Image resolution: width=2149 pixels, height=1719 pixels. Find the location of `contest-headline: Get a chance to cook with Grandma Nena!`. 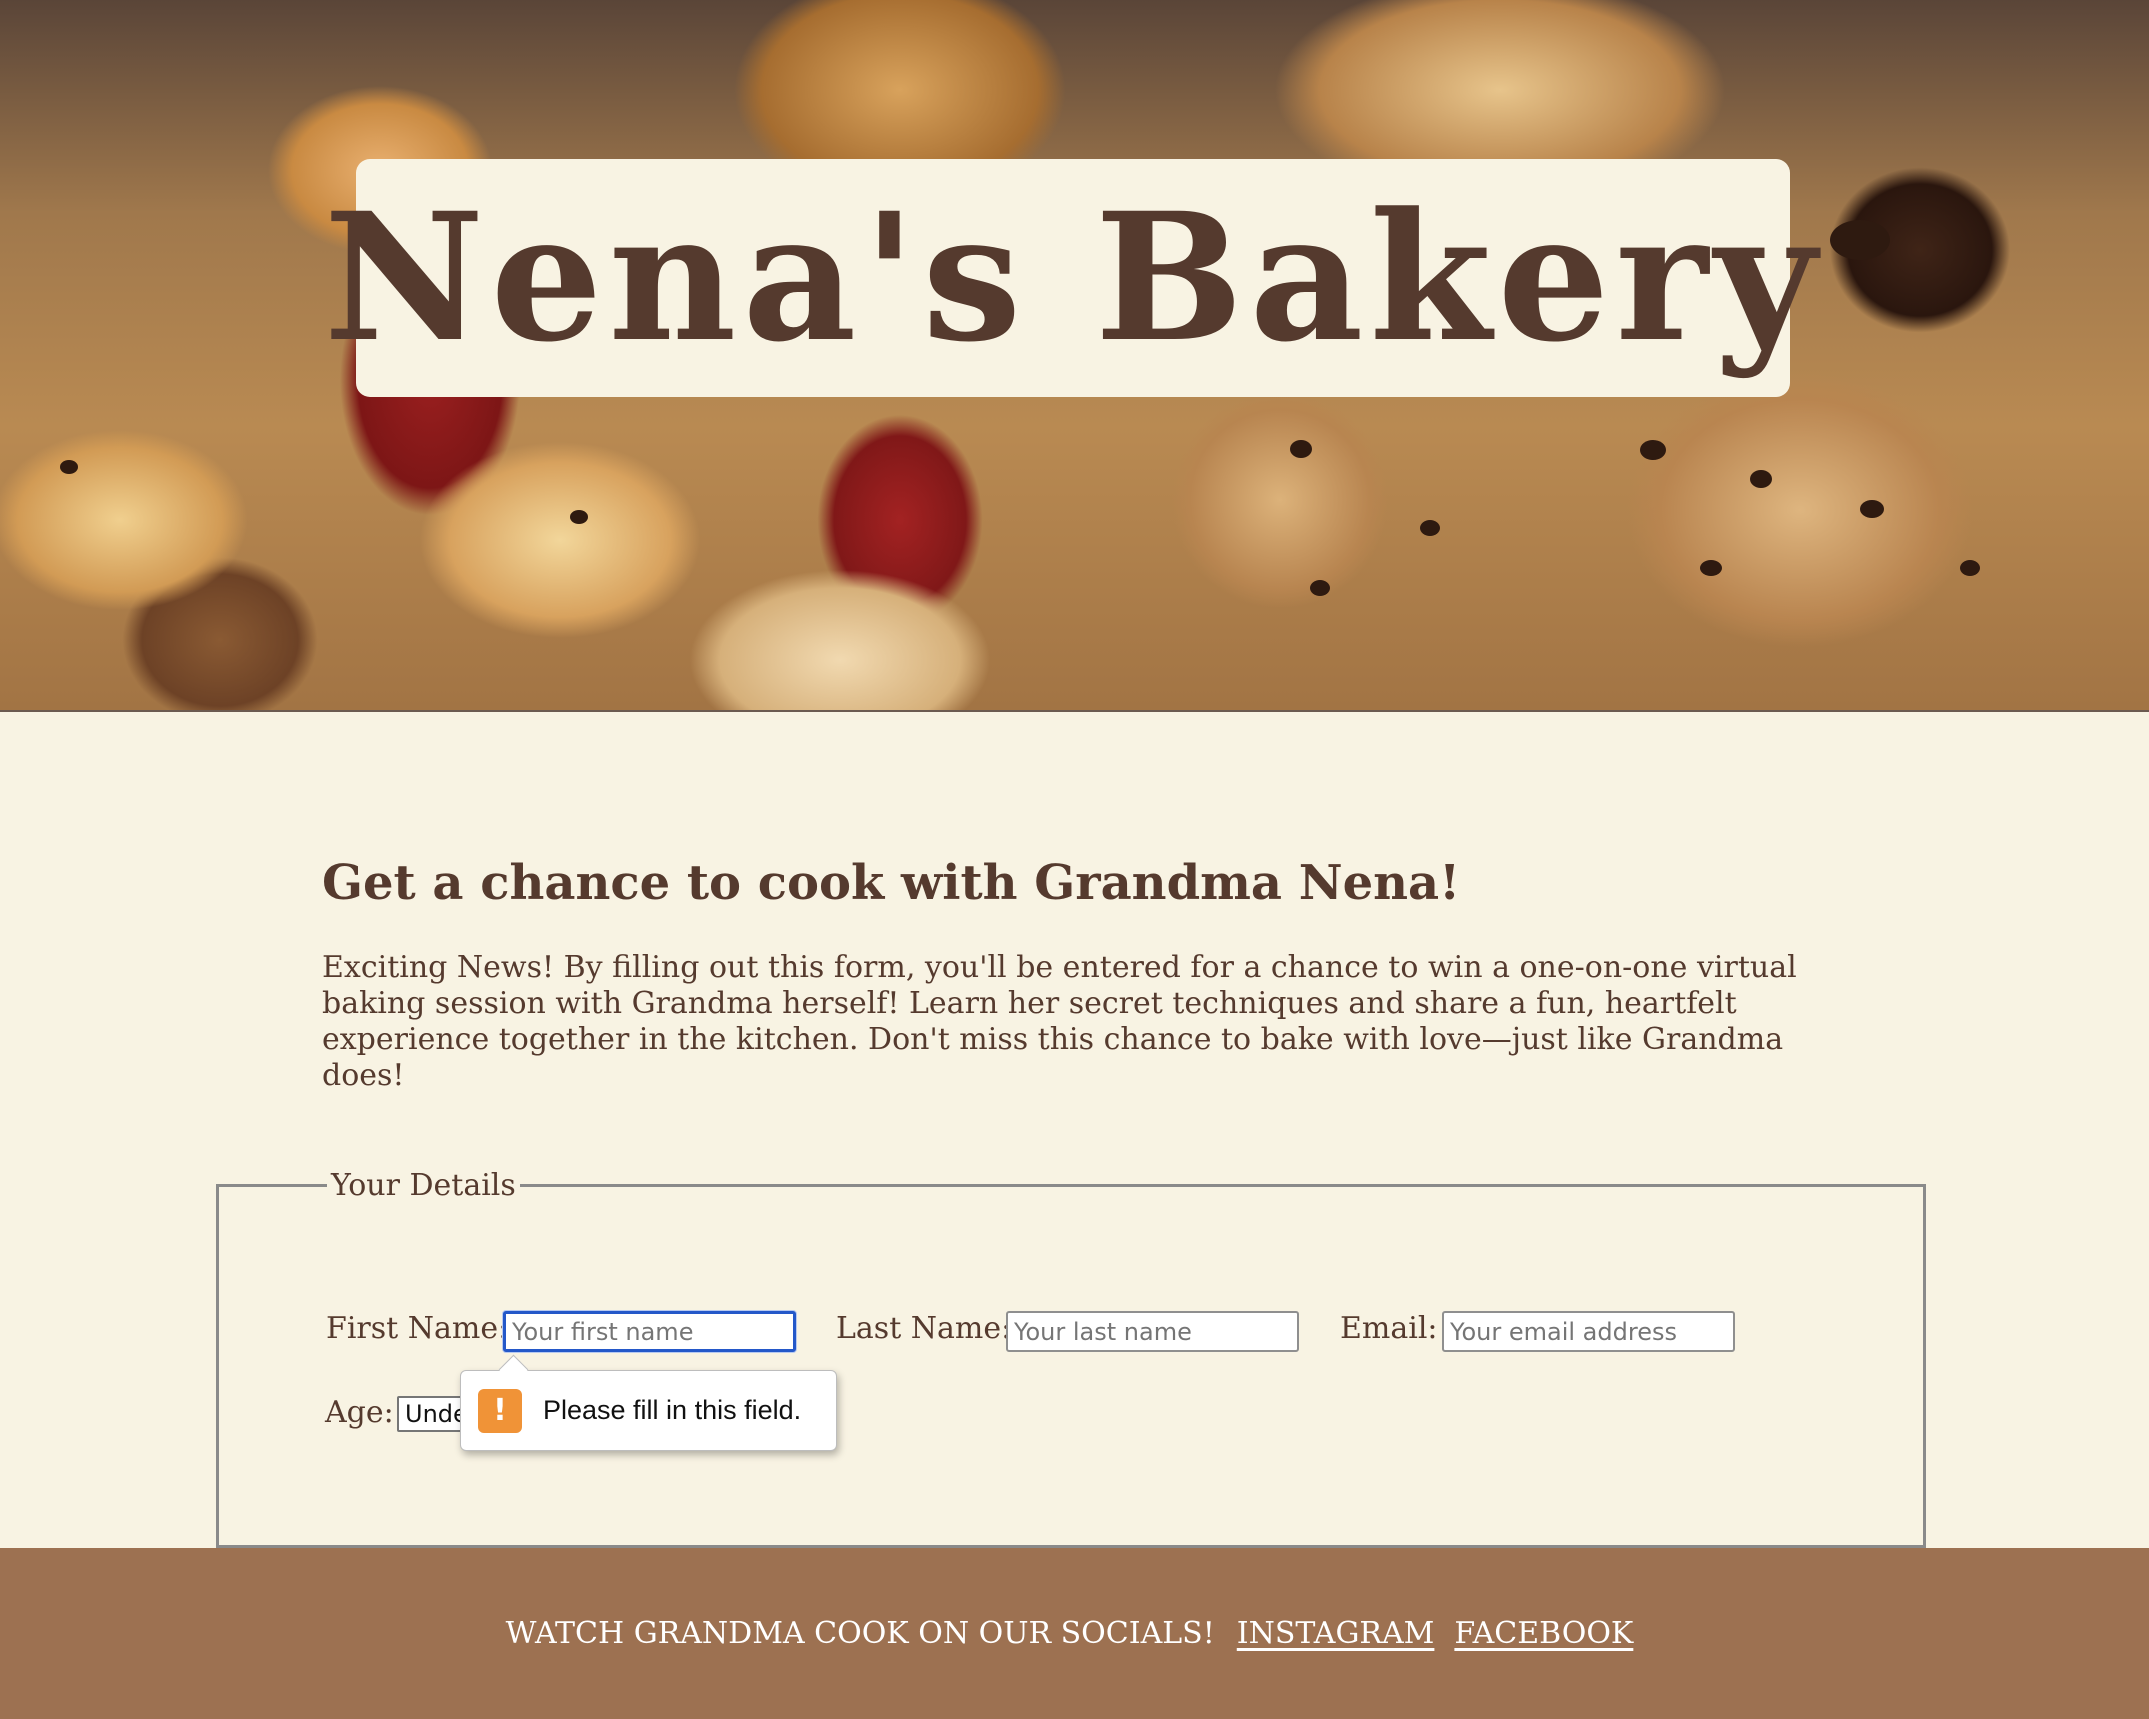

contest-headline: Get a chance to cook with Grandma Nena! is located at coordinates (891, 883).